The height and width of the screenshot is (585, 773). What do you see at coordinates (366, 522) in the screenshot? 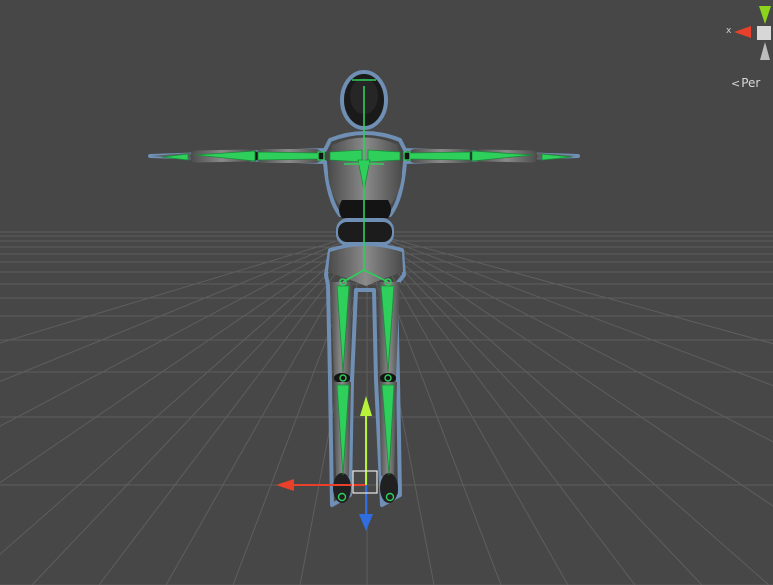
I see `move-z-arrow-icon` at bounding box center [366, 522].